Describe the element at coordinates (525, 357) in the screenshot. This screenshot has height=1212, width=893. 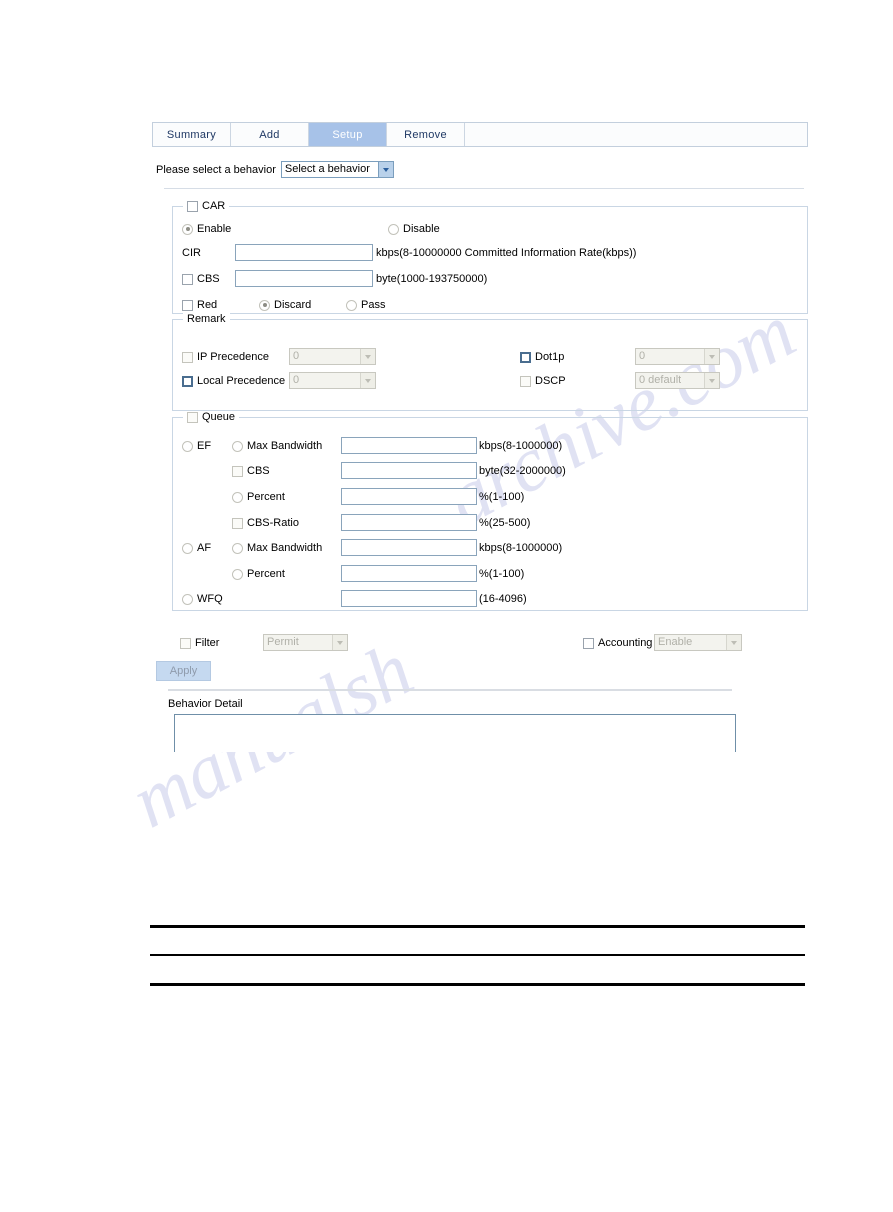
I see `remark-dot1p-checkbox` at that location.